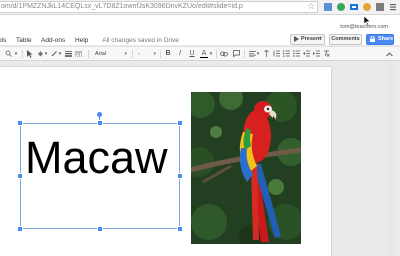 This screenshot has height=256, width=400. I want to click on font-family-value: Arial, so click(101, 54).